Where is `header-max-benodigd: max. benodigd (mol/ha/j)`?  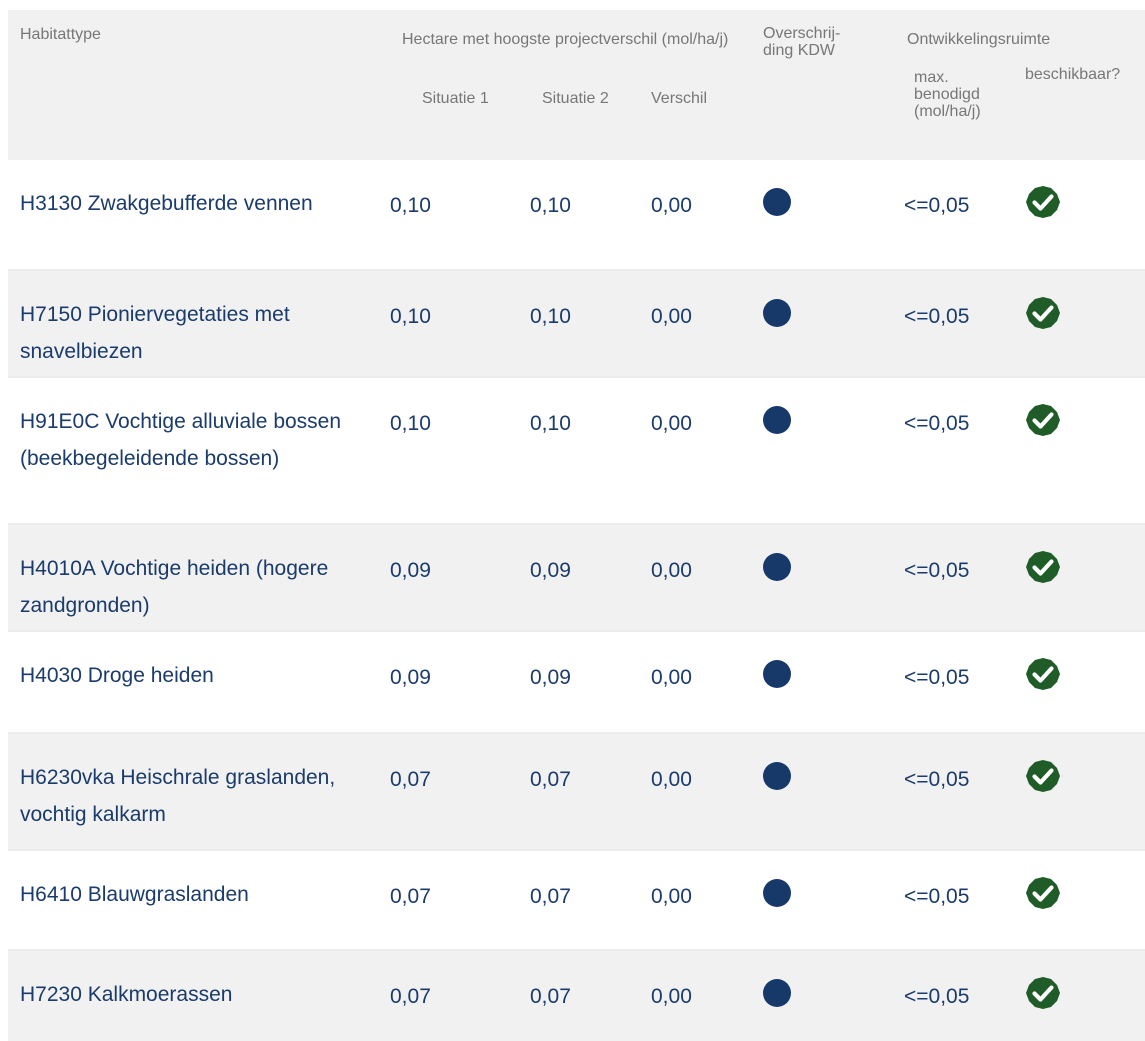
header-max-benodigd: max. benodigd (mol/ha/j) is located at coordinates (947, 94).